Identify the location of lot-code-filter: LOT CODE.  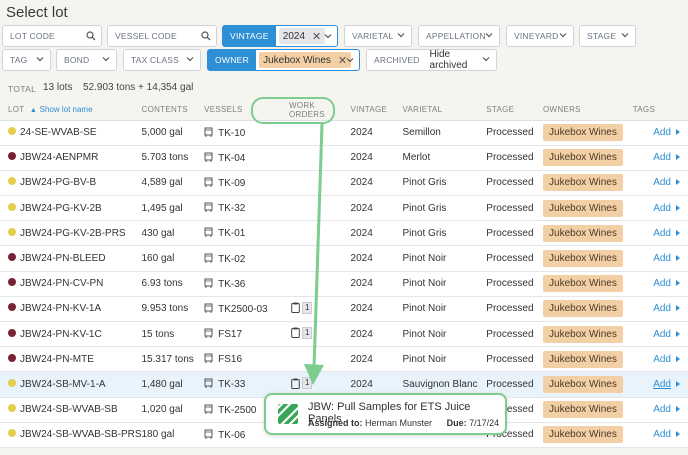
(52, 36).